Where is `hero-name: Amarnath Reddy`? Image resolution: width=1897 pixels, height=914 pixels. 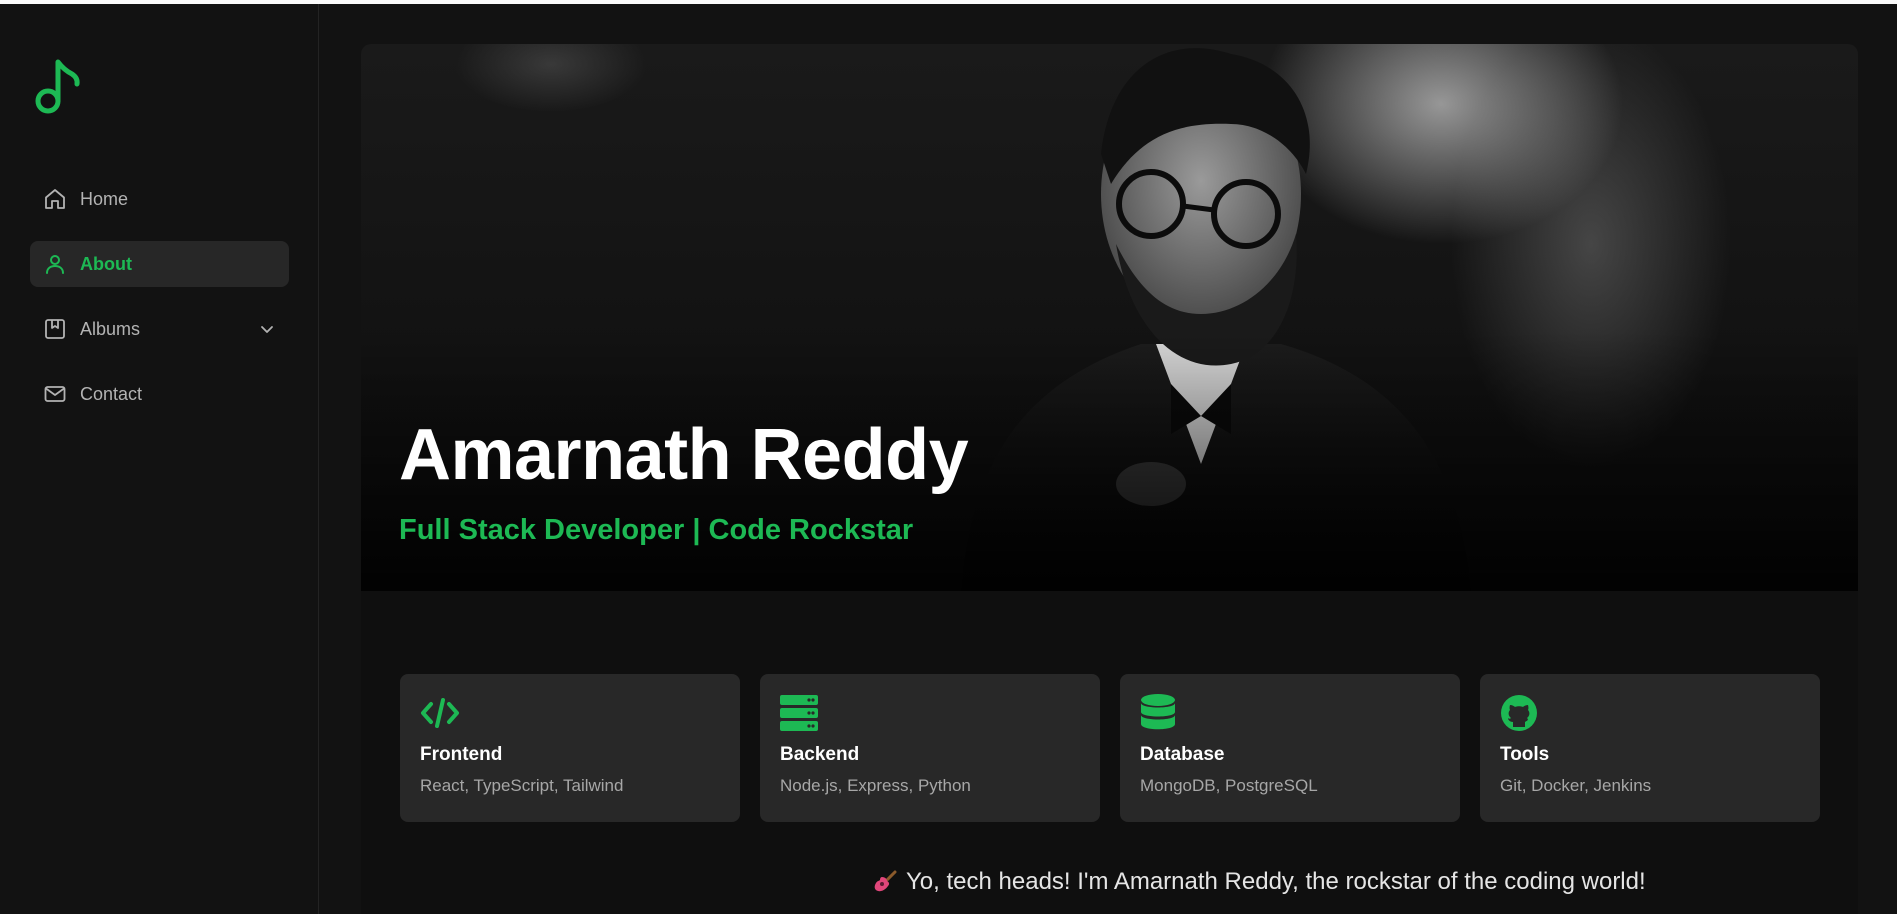 hero-name: Amarnath Reddy is located at coordinates (684, 455).